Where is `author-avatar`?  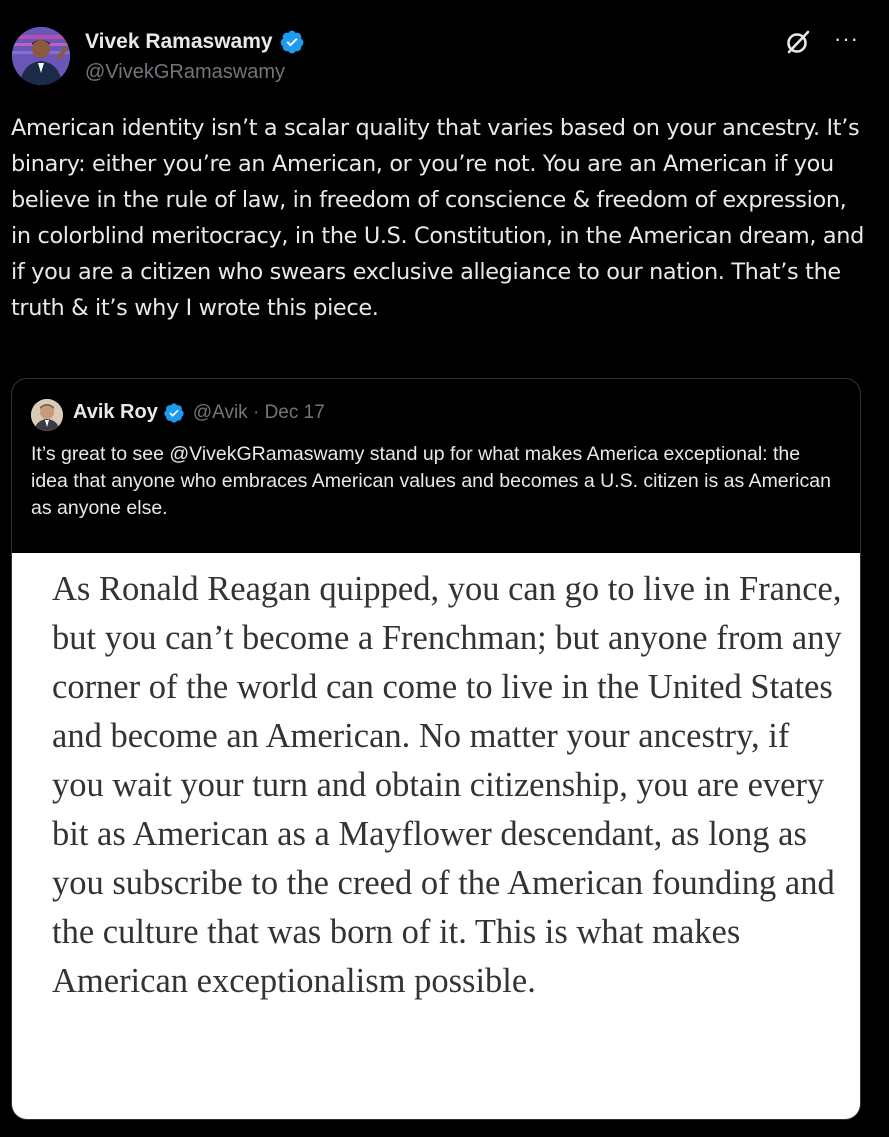 author-avatar is located at coordinates (41, 56).